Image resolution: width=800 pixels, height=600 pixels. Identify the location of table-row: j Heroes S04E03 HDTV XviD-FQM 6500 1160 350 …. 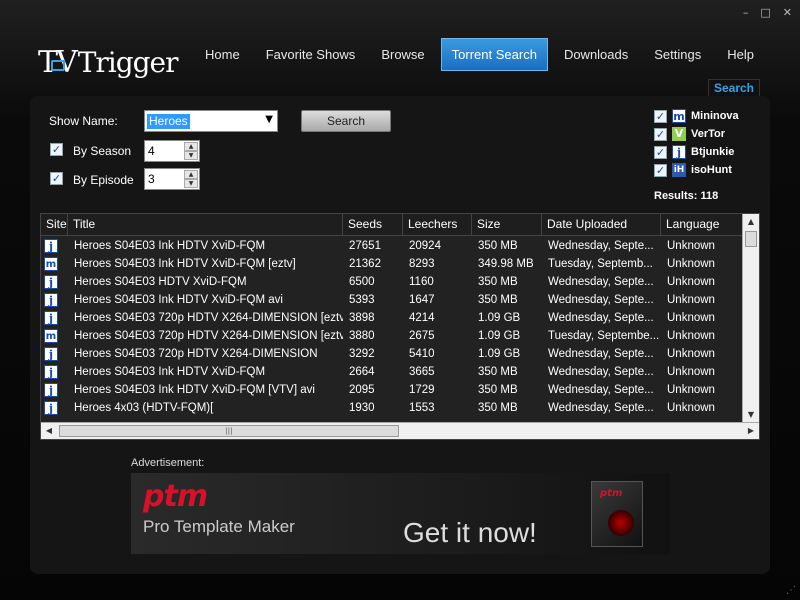
(392, 282).